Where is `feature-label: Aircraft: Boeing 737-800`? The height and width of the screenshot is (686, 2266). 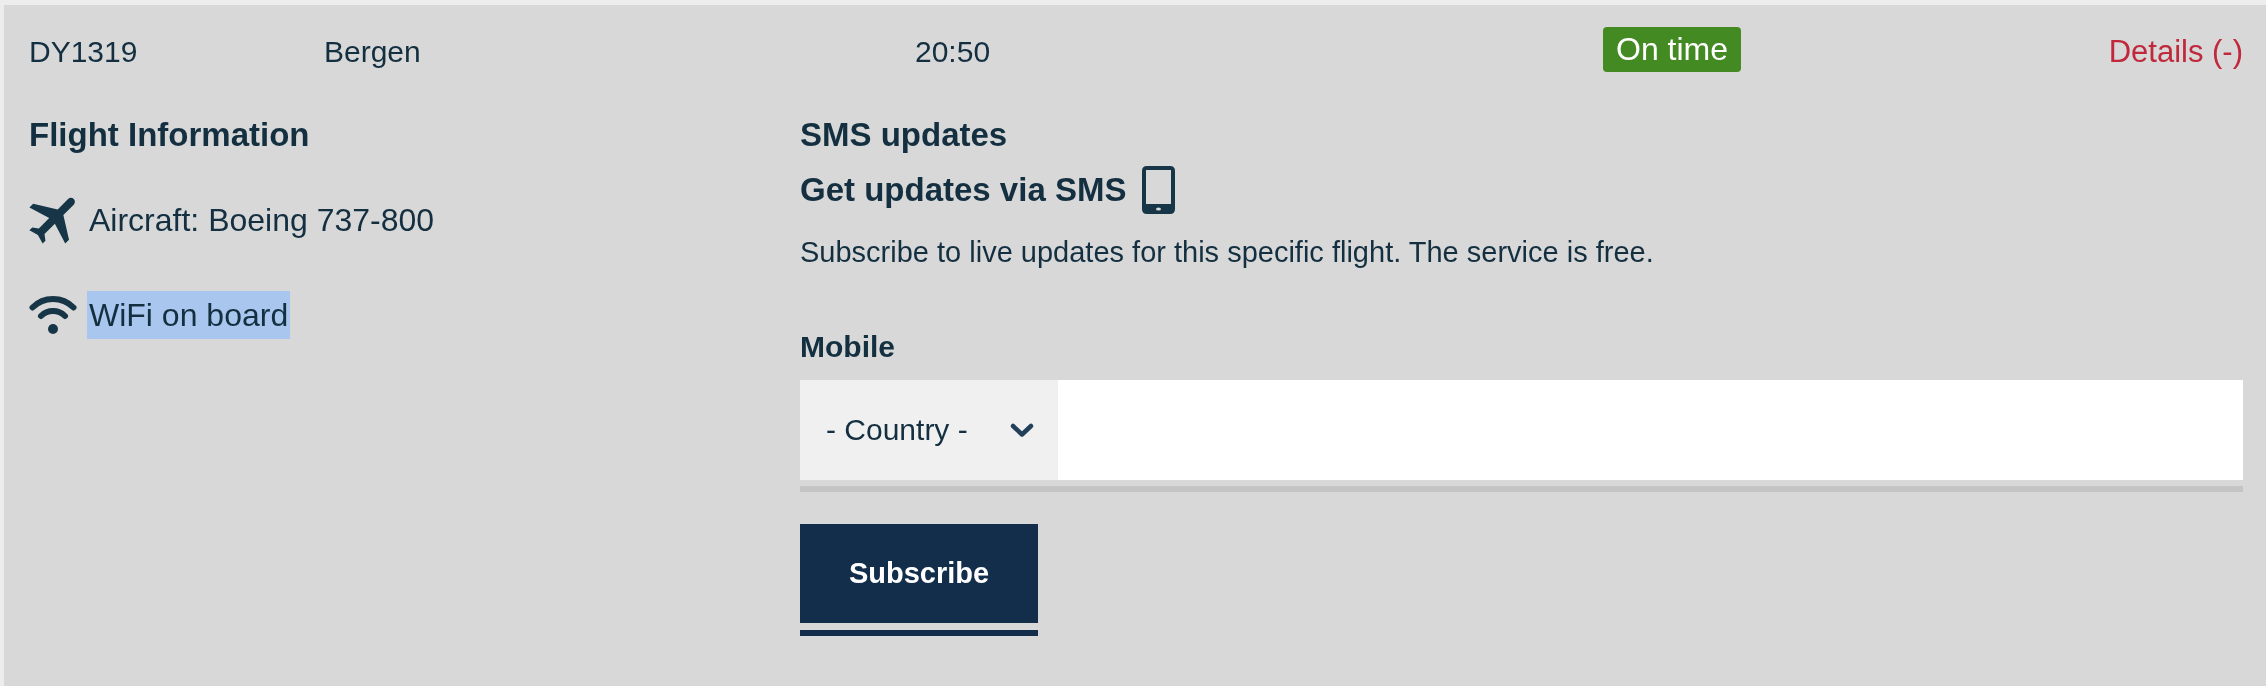 feature-label: Aircraft: Boeing 737-800 is located at coordinates (262, 220).